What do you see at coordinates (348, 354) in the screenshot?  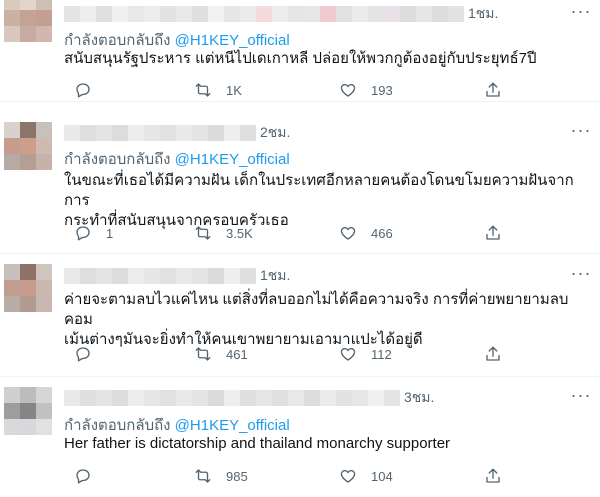 I see `like-icon` at bounding box center [348, 354].